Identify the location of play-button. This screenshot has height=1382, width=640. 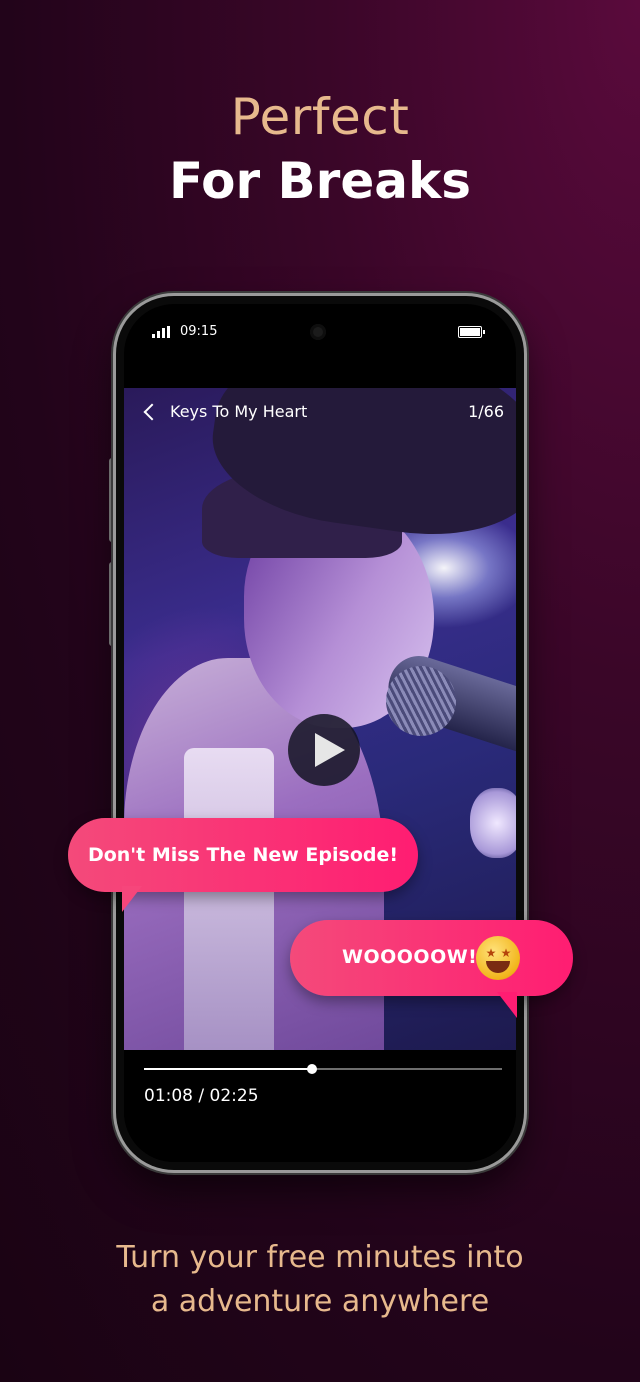
(324, 750).